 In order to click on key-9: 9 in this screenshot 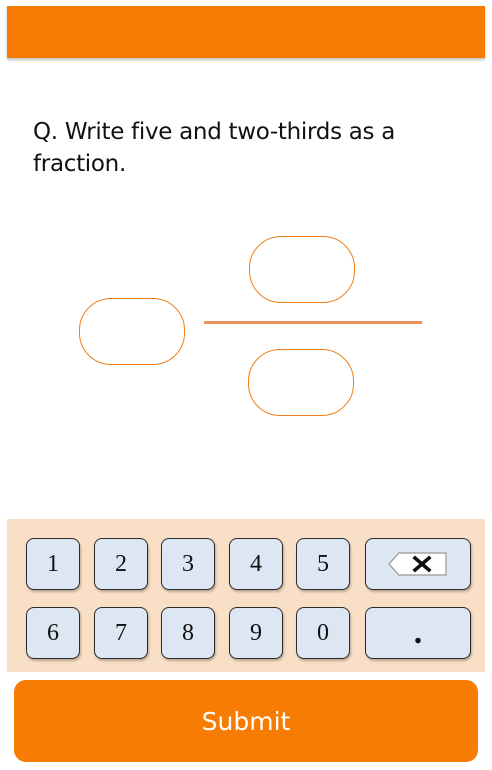, I will do `click(256, 633)`.